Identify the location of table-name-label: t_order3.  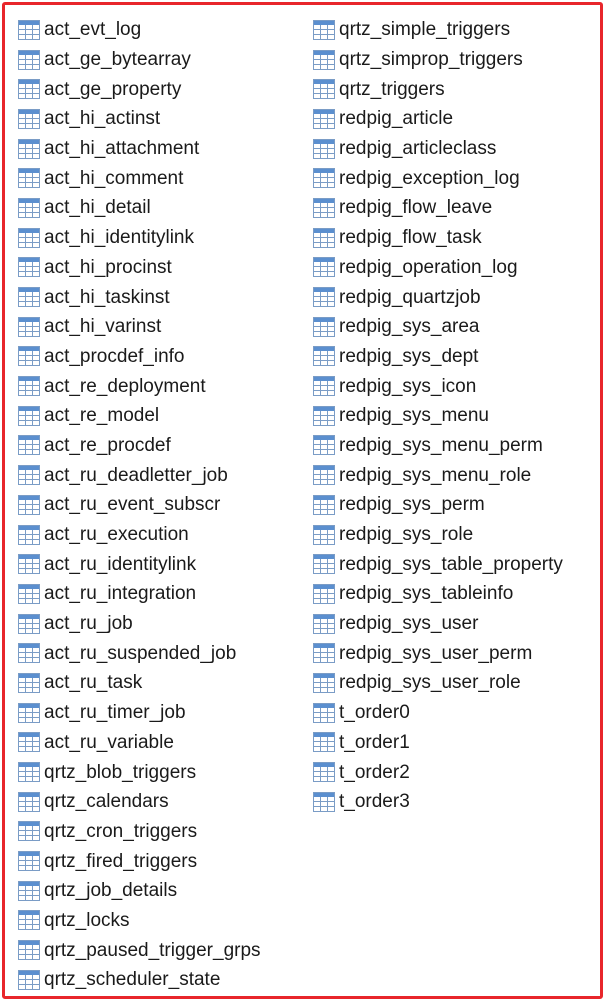
(374, 802).